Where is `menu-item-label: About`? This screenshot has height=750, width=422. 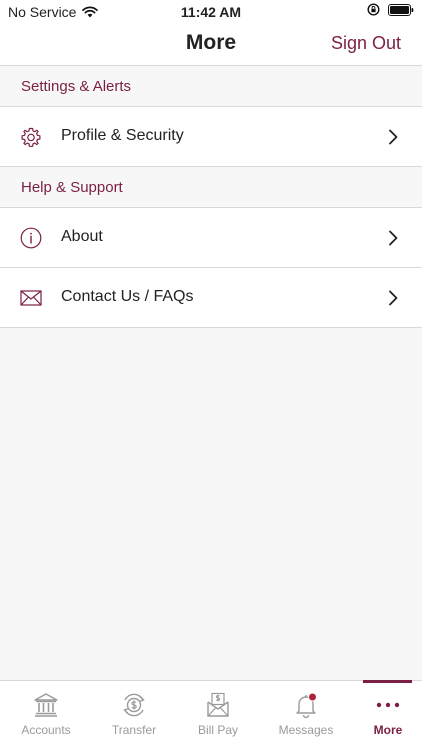 menu-item-label: About is located at coordinates (82, 236).